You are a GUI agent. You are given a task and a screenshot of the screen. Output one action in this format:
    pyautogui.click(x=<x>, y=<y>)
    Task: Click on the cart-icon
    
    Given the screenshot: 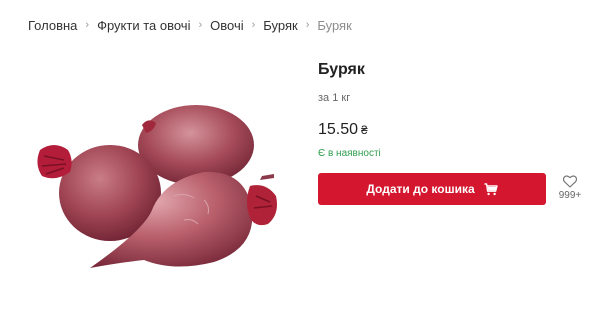 What is the action you would take?
    pyautogui.click(x=491, y=189)
    